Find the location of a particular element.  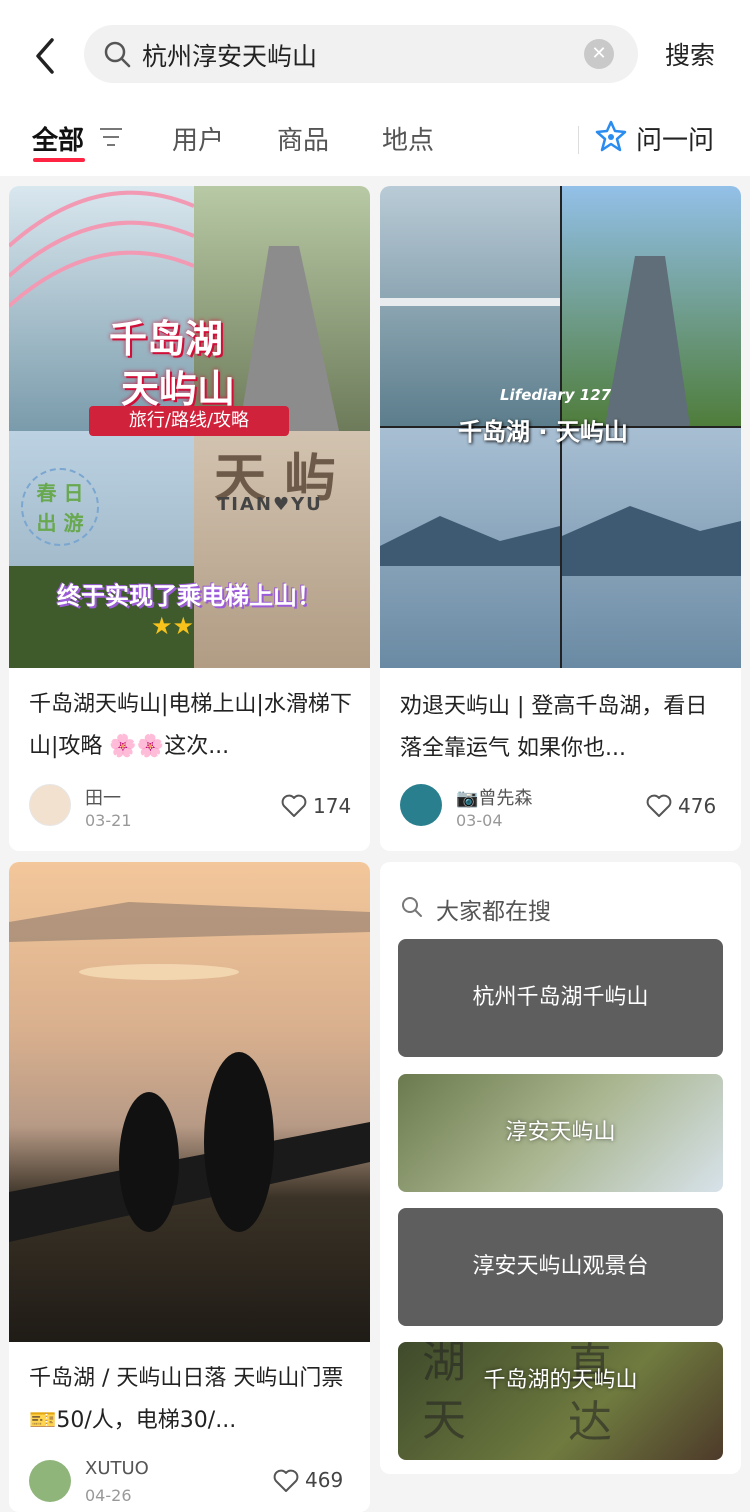

tab-users: 用户 is located at coordinates (198, 138).